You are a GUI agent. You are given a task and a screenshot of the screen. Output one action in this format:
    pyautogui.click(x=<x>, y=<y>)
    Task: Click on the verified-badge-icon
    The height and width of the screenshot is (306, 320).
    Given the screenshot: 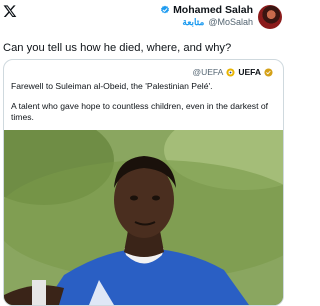 What is the action you would take?
    pyautogui.click(x=165, y=9)
    